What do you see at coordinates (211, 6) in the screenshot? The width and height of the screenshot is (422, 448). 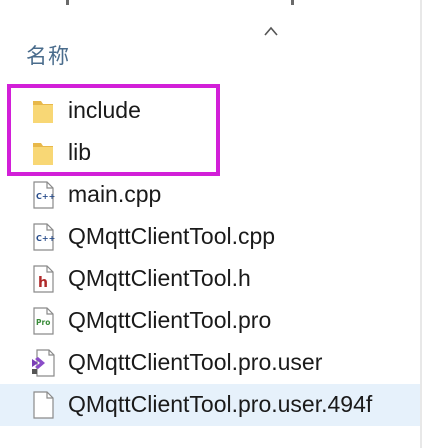 I see `top-strip` at bounding box center [211, 6].